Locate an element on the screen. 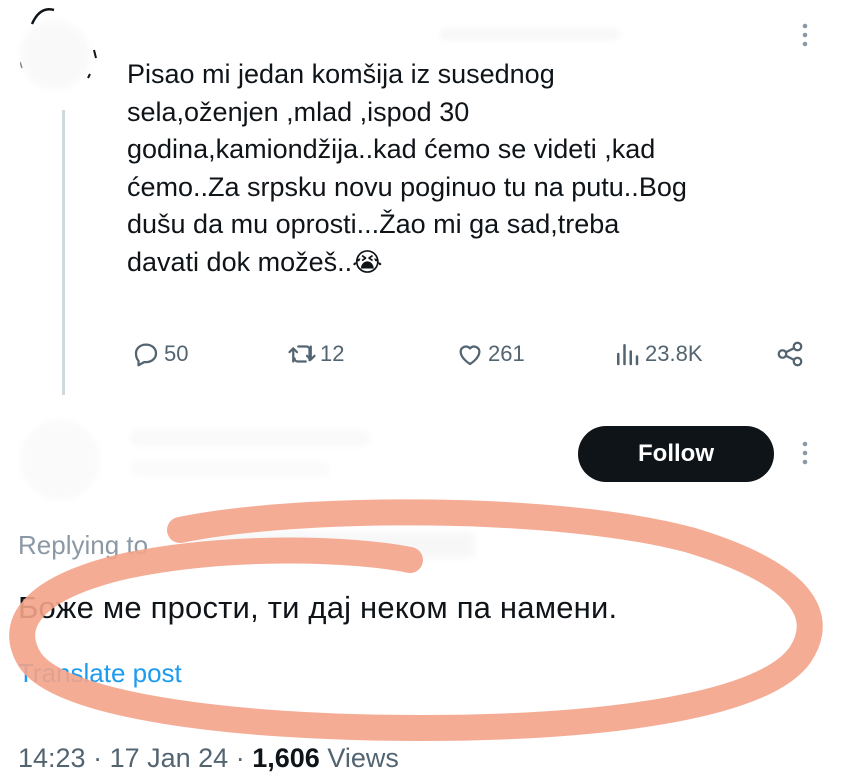 This screenshot has width=850, height=780. translate-post-link: Translate post is located at coordinates (100, 673).